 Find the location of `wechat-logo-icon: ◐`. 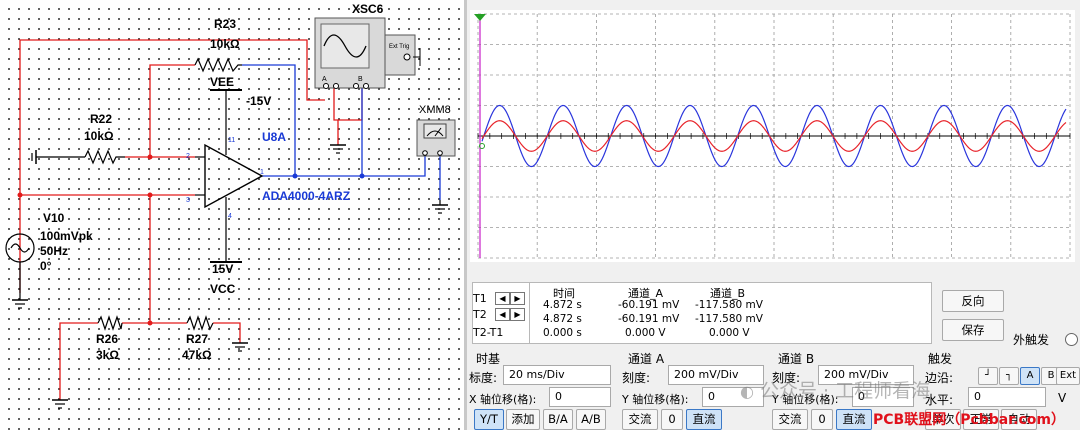

wechat-logo-icon: ◐ is located at coordinates (747, 391).